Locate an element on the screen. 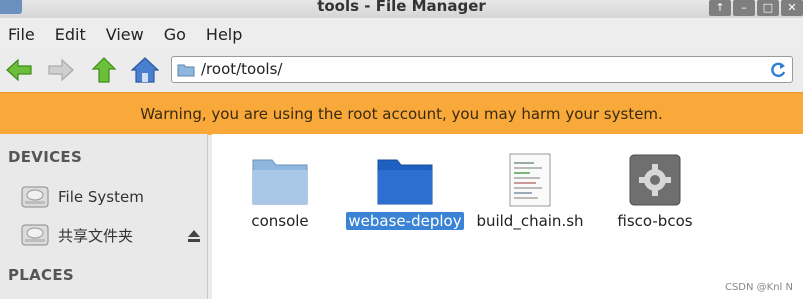 Image resolution: width=803 pixels, height=299 pixels. forward-arrow-icon is located at coordinates (61, 70).